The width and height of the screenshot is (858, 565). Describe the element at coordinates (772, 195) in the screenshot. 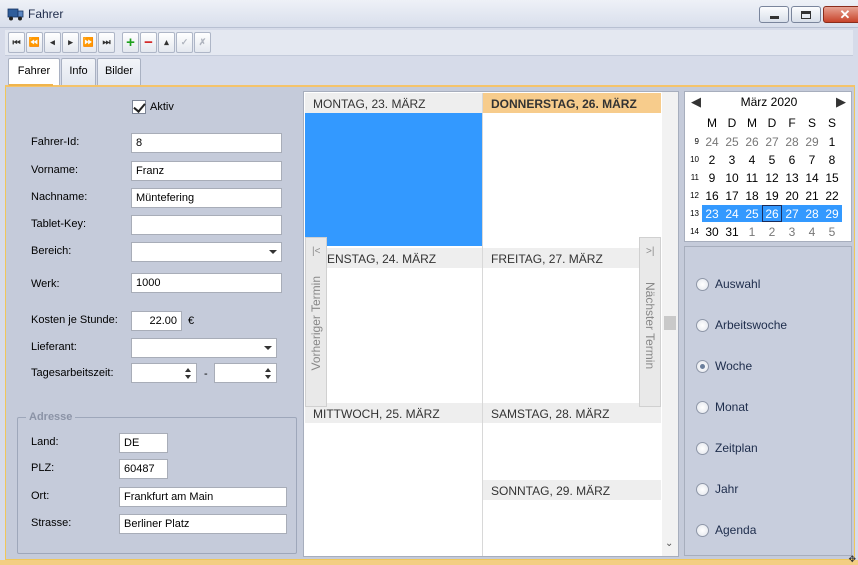

I see `calendar-day: 19` at that location.